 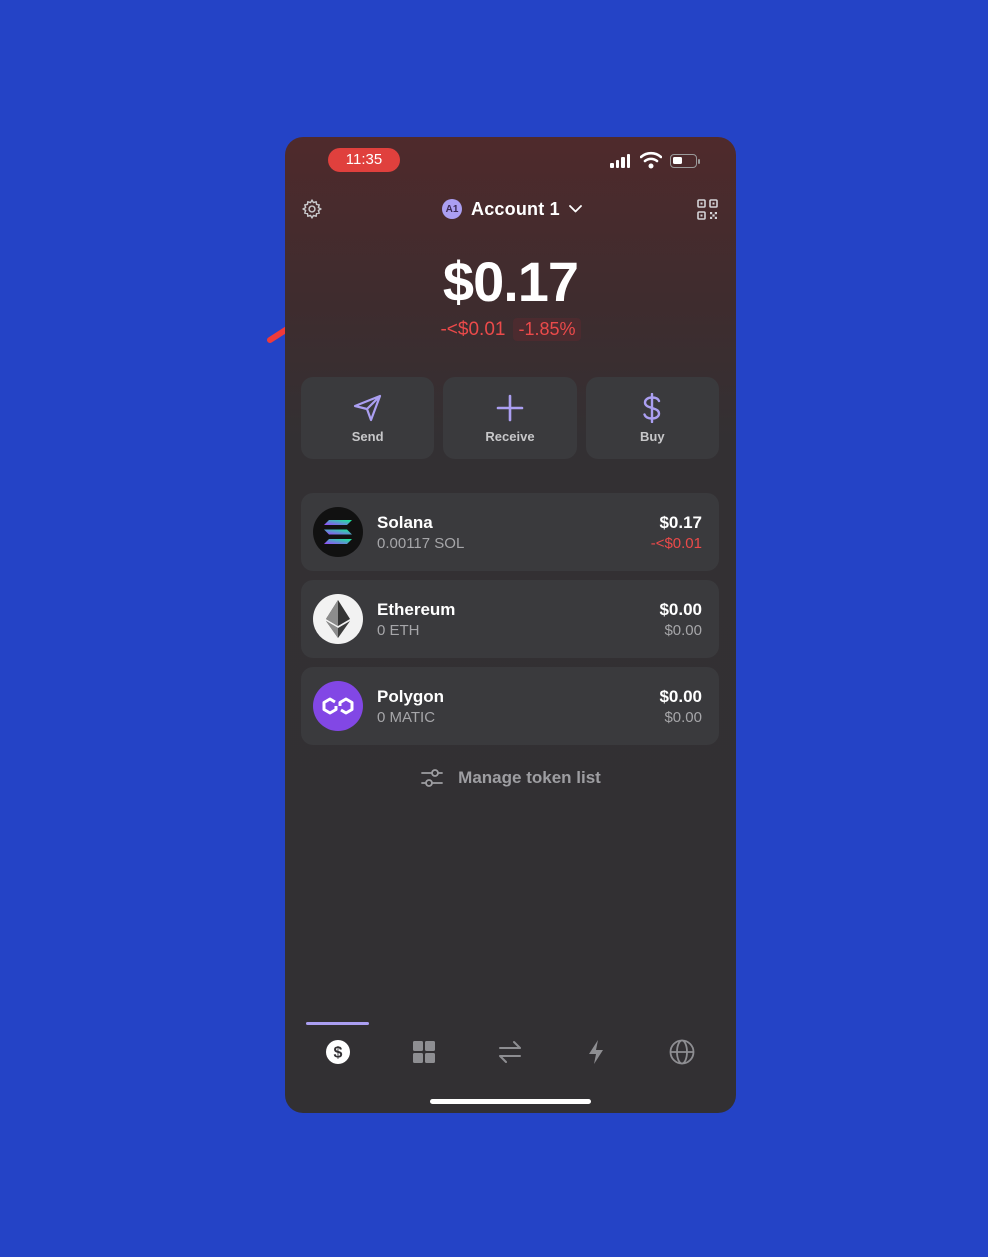 I want to click on buy-button: Buy, so click(x=652, y=418).